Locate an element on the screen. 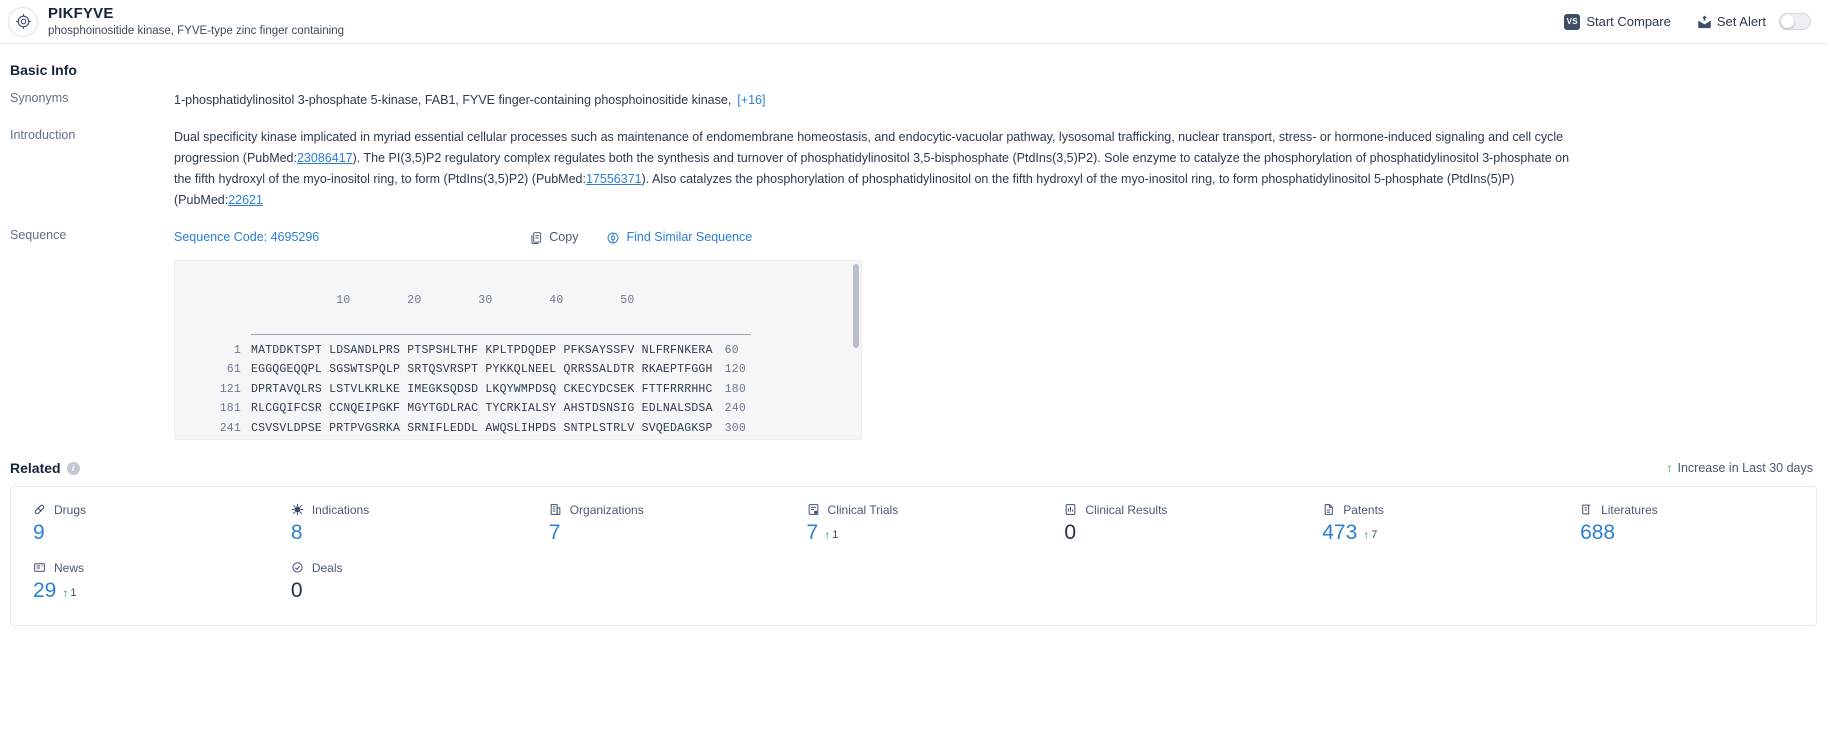 This screenshot has width=1827, height=739. seq-block: KPLTPDQDEP is located at coordinates (521, 350).